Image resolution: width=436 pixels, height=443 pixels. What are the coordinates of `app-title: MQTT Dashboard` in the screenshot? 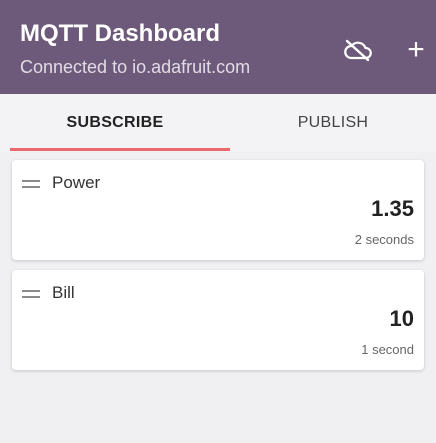 It's located at (120, 33).